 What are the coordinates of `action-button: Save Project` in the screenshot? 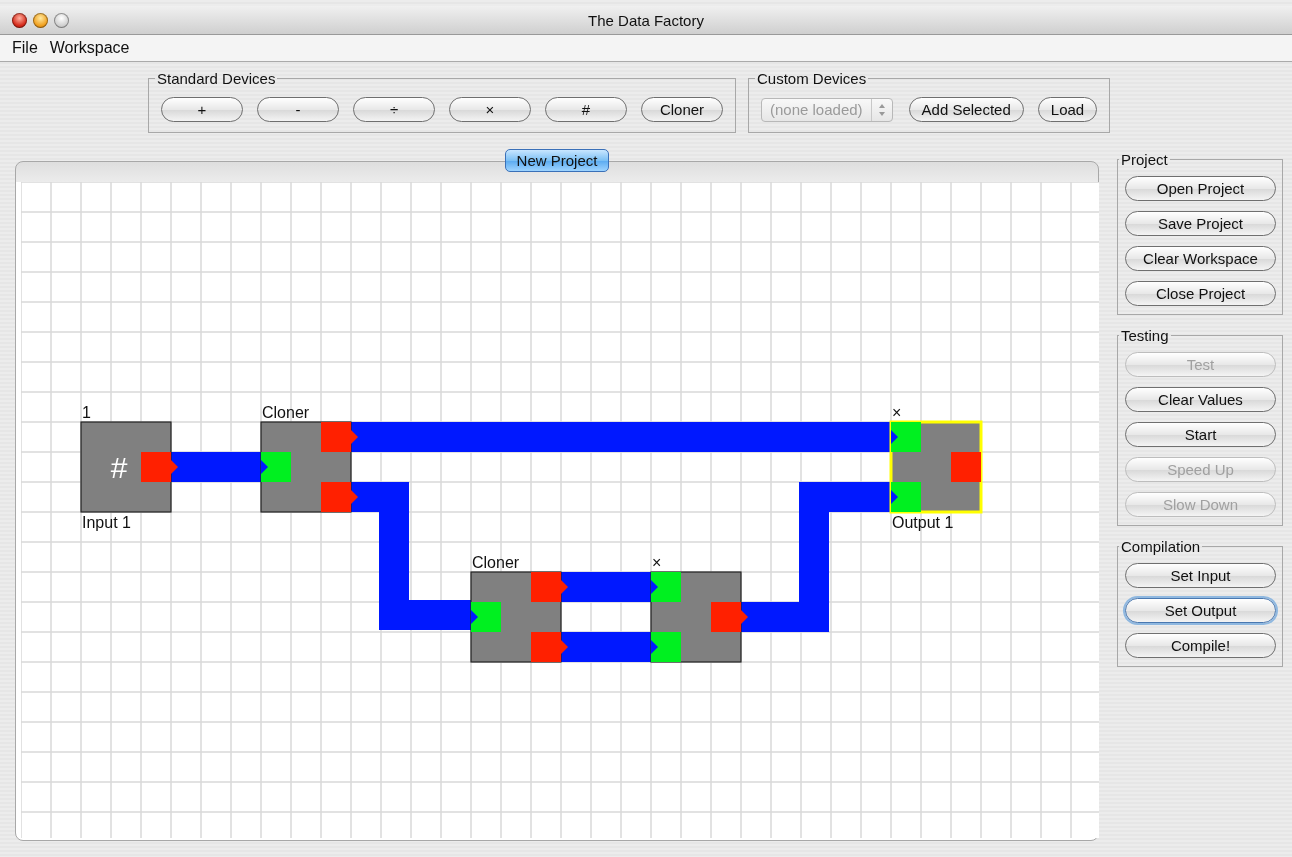 It's located at (1200, 223).